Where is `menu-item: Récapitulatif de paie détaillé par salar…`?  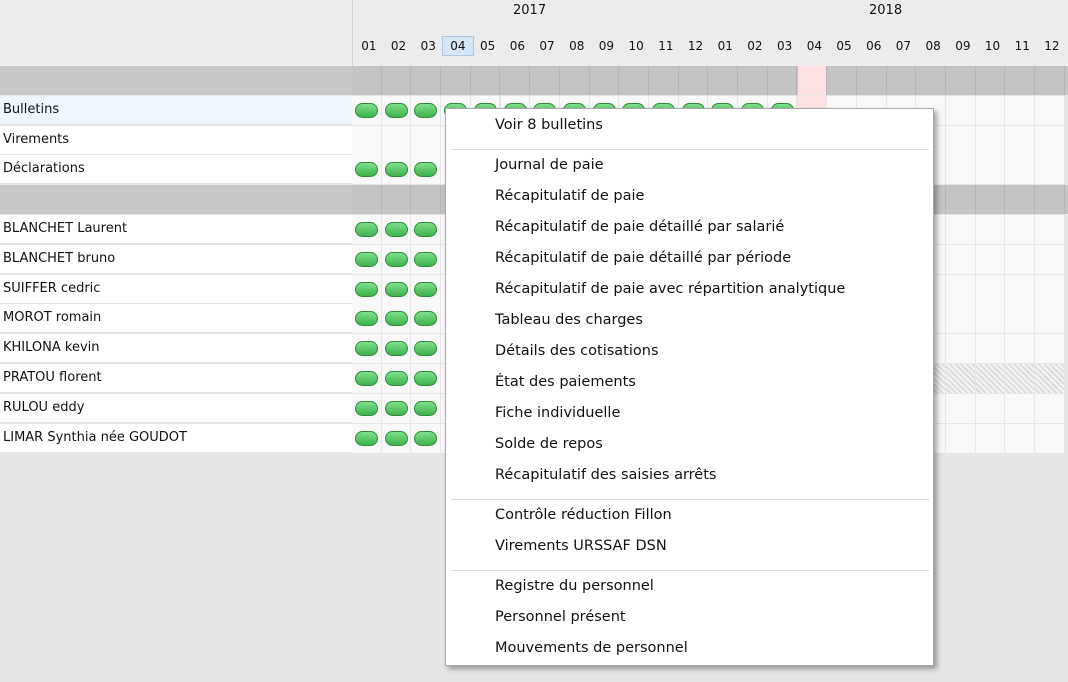
menu-item: Récapitulatif de paie détaillé par salar… is located at coordinates (639, 227).